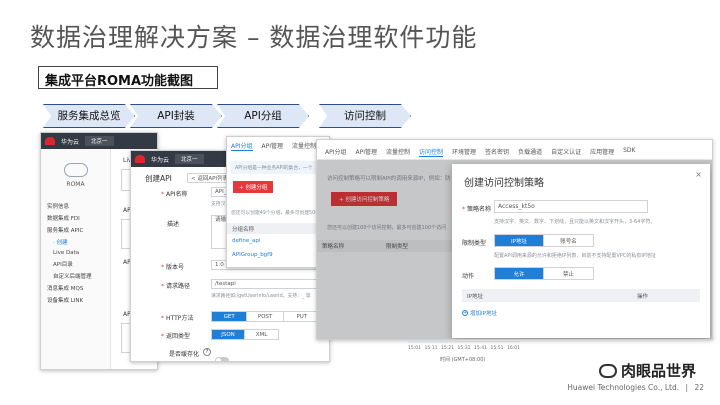  I want to click on chart-tick-label: 15:51, so click(497, 348).